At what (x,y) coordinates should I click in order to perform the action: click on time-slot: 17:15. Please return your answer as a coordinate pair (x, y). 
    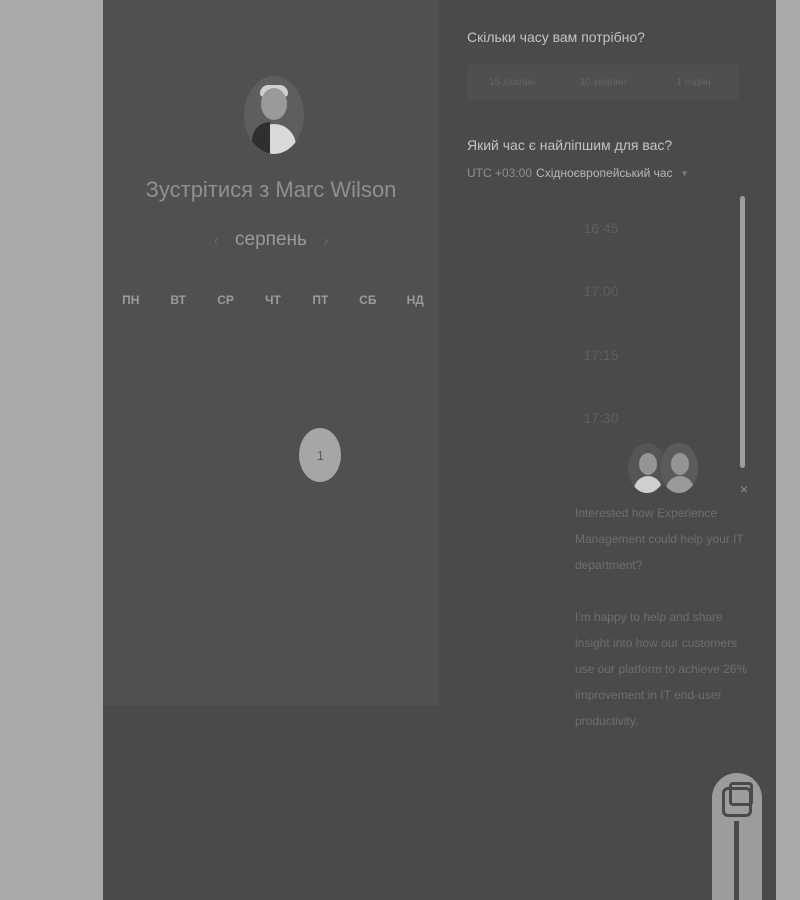
    Looking at the image, I should click on (601, 355).